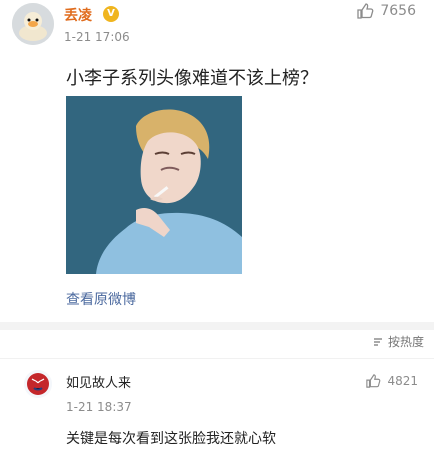 The image size is (434, 456). I want to click on sort-label: 按热度, so click(405, 342).